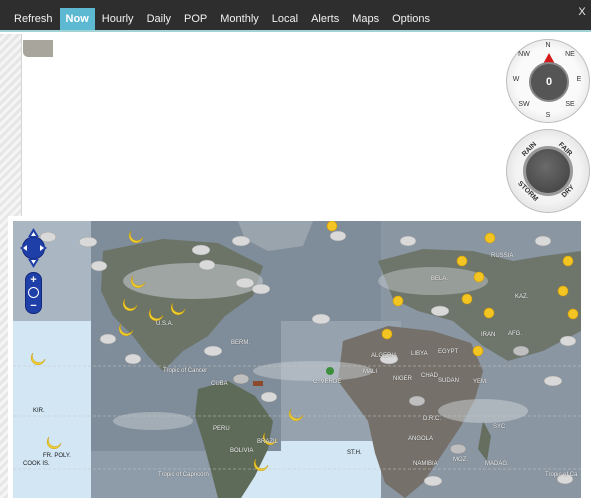  I want to click on map-zoom-control: + −, so click(33, 293).